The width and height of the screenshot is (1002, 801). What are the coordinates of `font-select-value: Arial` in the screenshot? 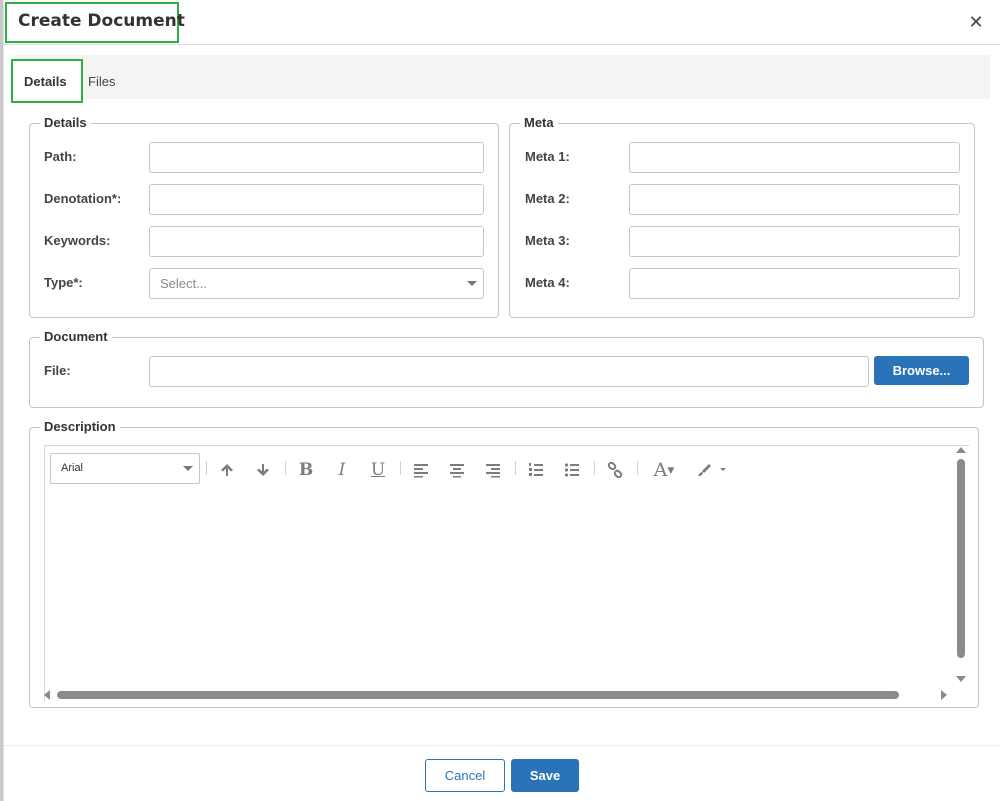 It's located at (72, 468).